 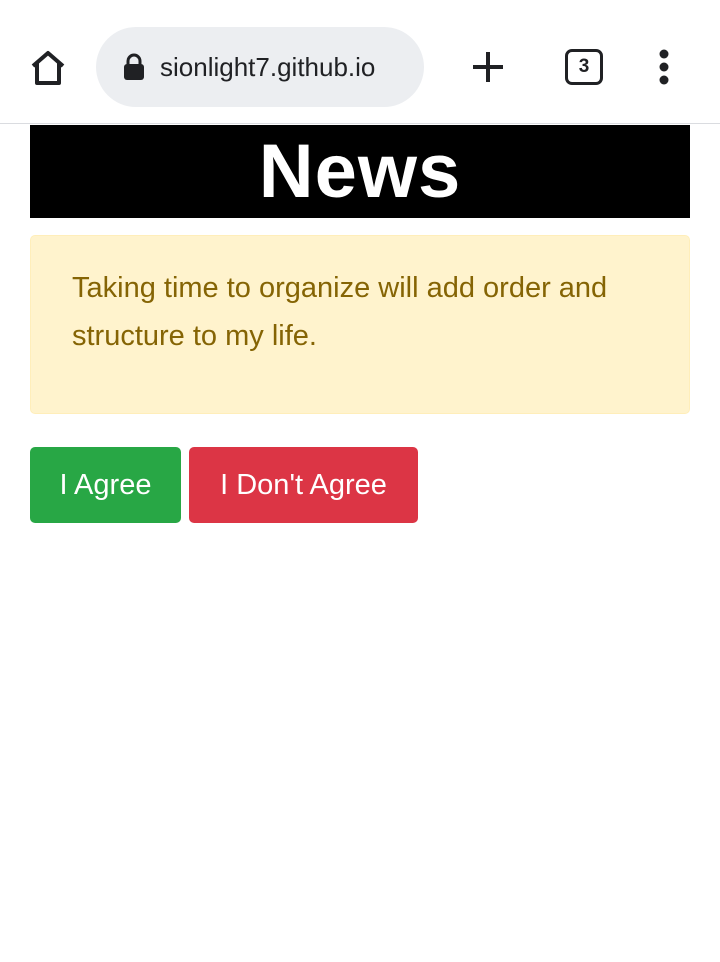 I want to click on browser-toolbar: sionlight7.github.io 3, so click(x=360, y=62).